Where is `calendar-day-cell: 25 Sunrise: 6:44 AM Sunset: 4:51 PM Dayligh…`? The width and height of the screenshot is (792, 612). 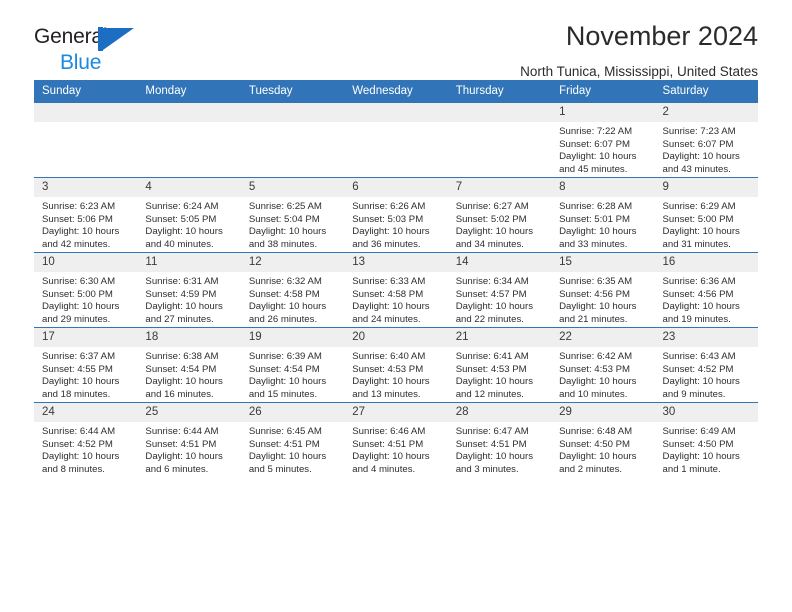
calendar-day-cell: 25 Sunrise: 6:44 AM Sunset: 4:51 PM Dayligh… is located at coordinates (189, 439).